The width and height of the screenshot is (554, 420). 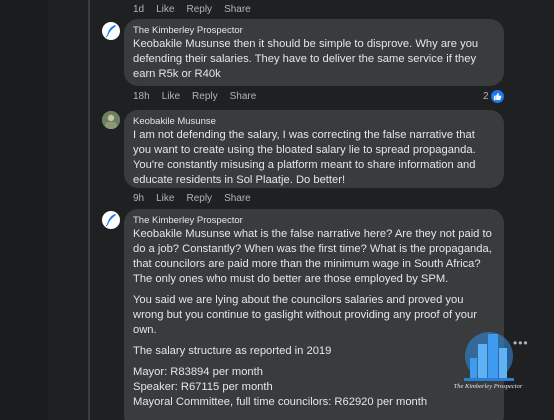 What do you see at coordinates (138, 9) in the screenshot?
I see `comment-time: 1d` at bounding box center [138, 9].